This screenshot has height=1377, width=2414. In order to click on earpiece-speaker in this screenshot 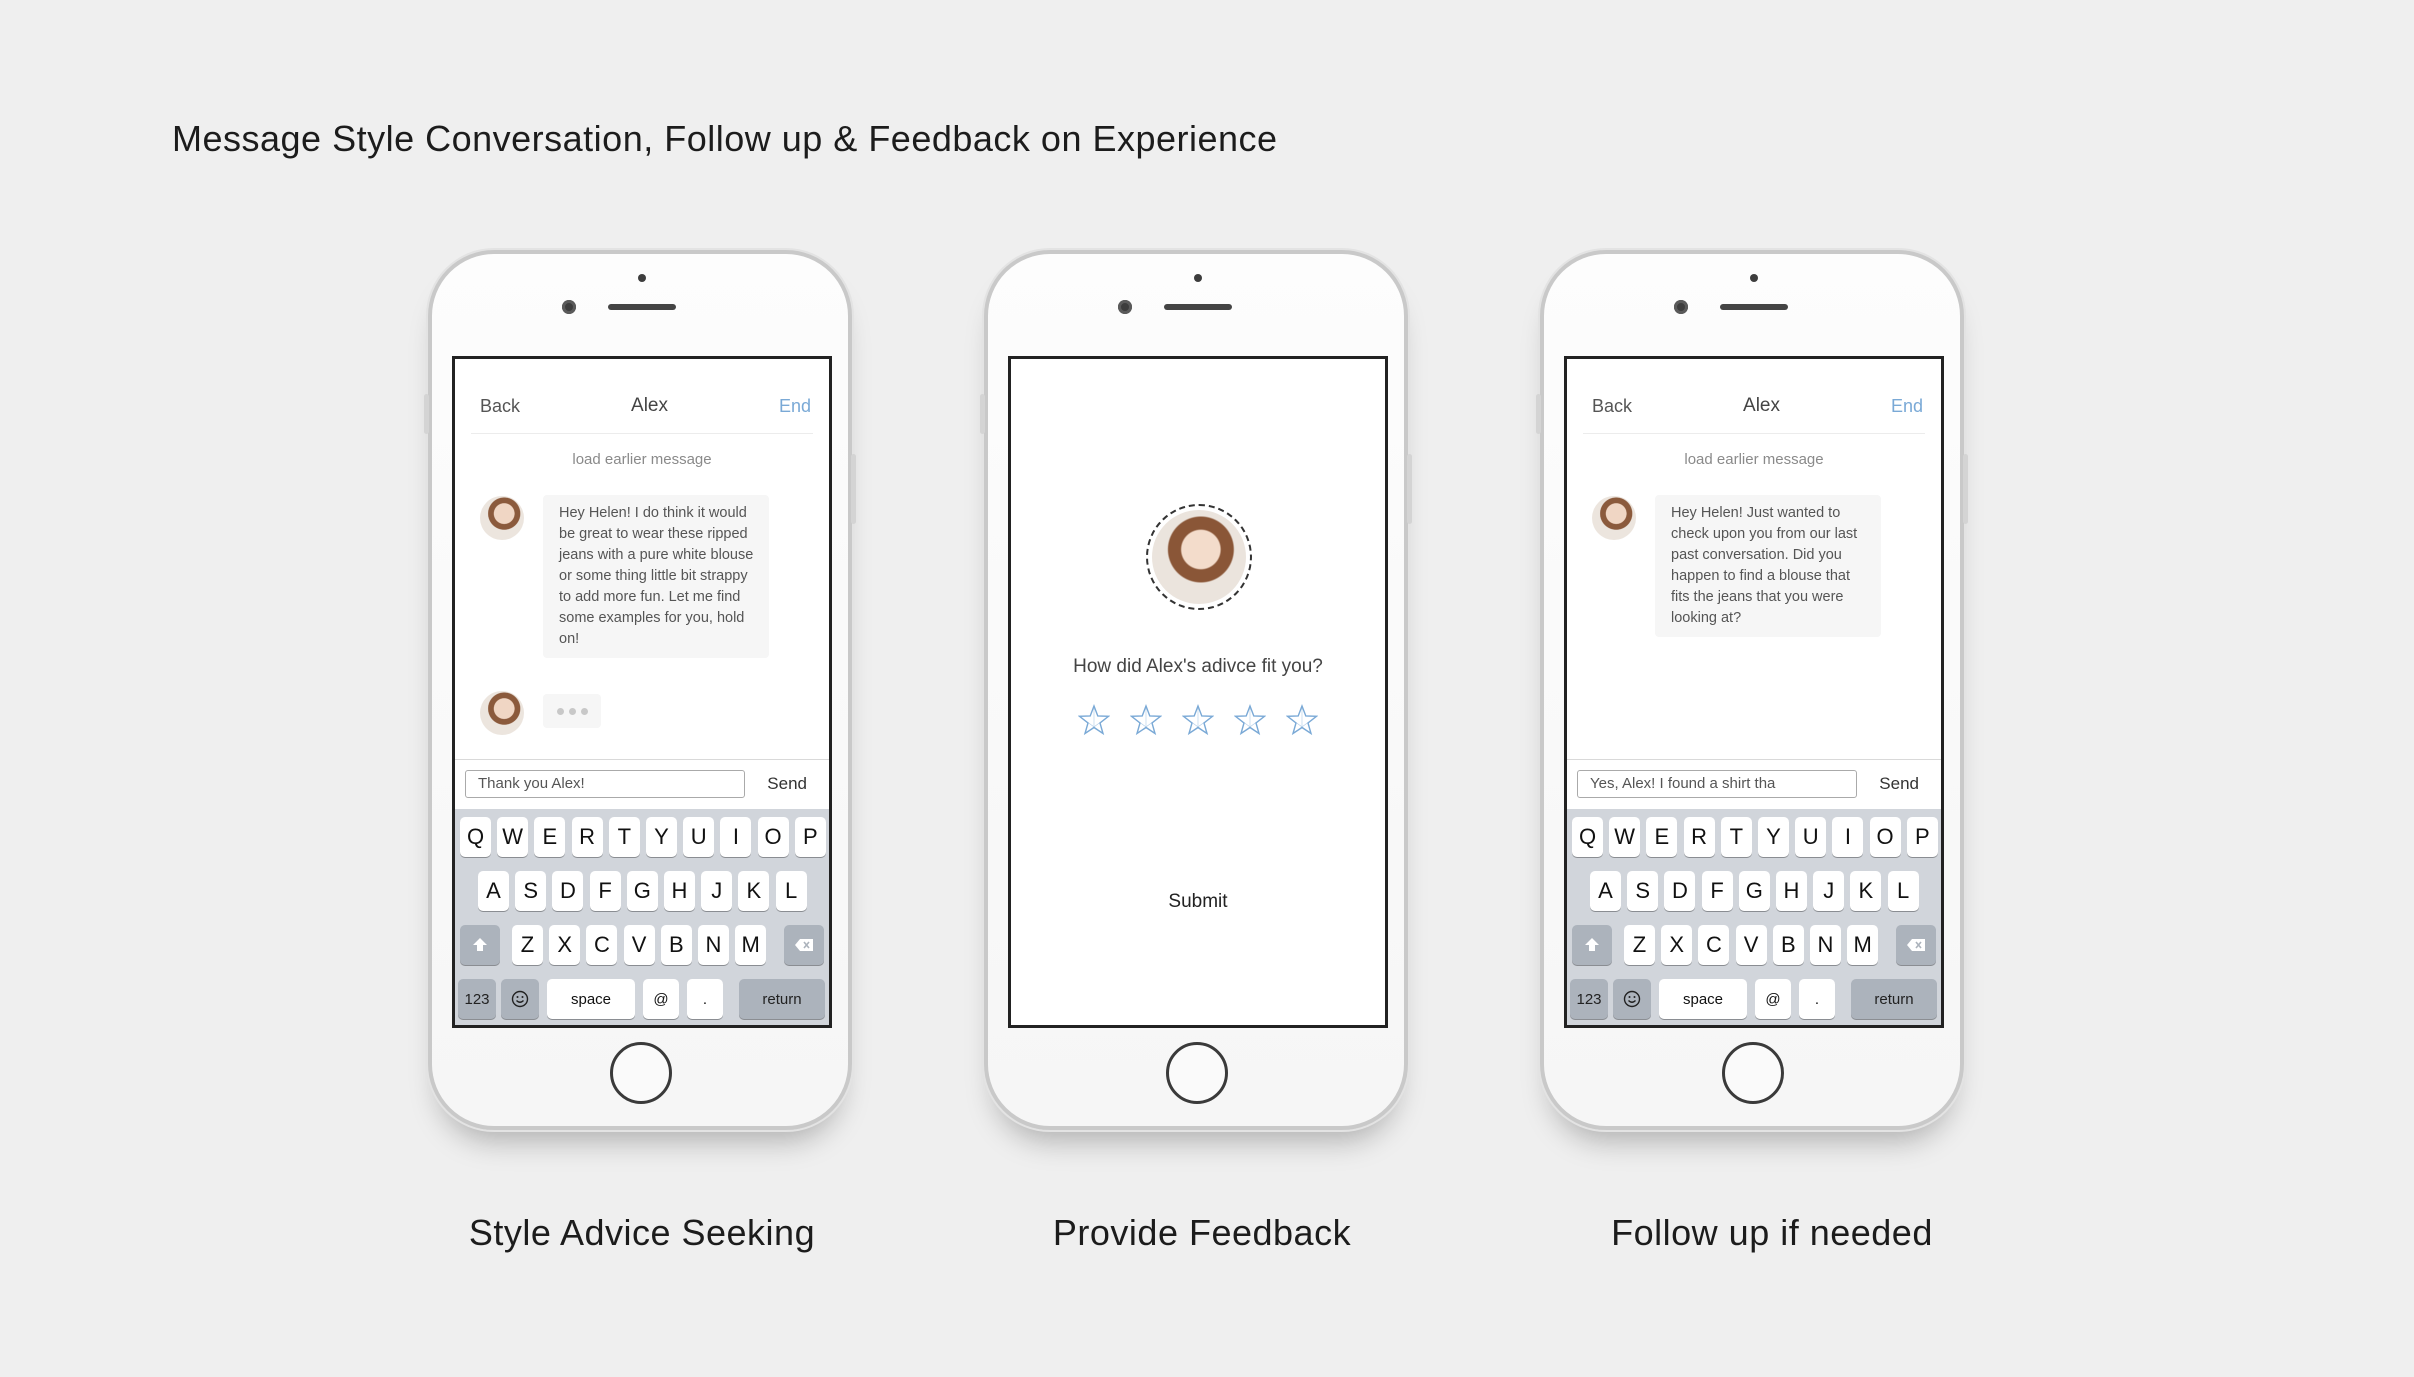, I will do `click(1198, 307)`.